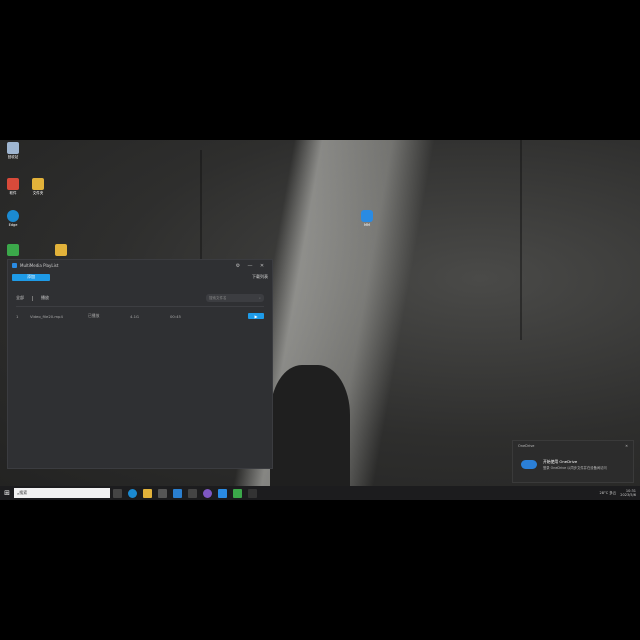 The image size is (640, 640). Describe the element at coordinates (23, 316) in the screenshot. I see `row-checkbox: 1` at that location.